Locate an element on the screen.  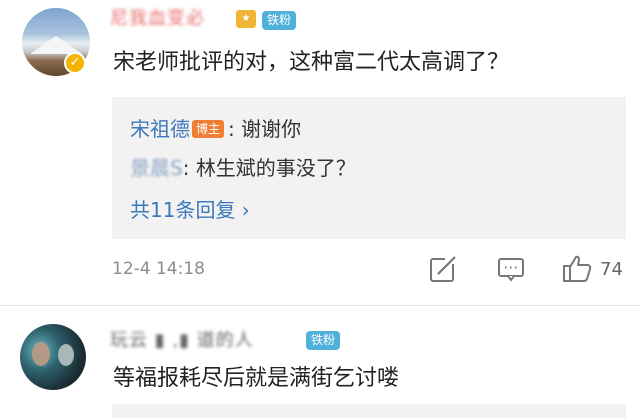
commenter-avatar is located at coordinates (53, 357).